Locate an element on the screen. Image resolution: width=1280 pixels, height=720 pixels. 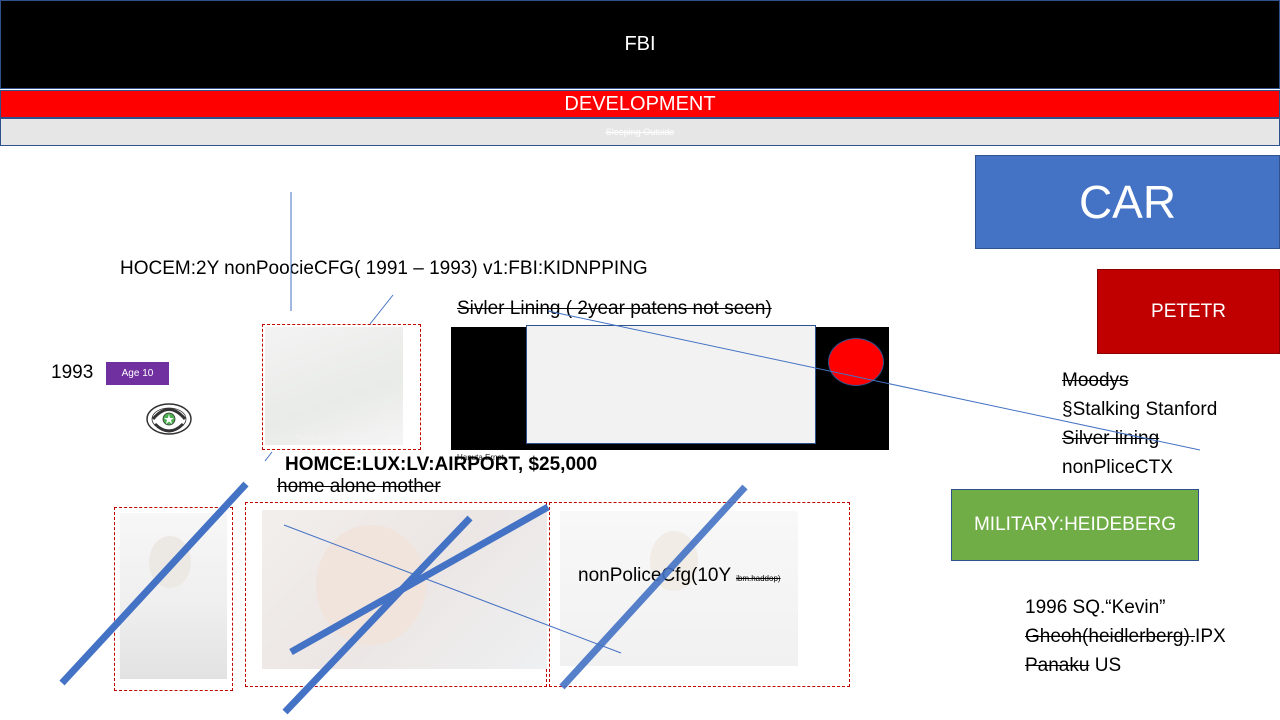
thin-diagonal-line is located at coordinates (452, 589).